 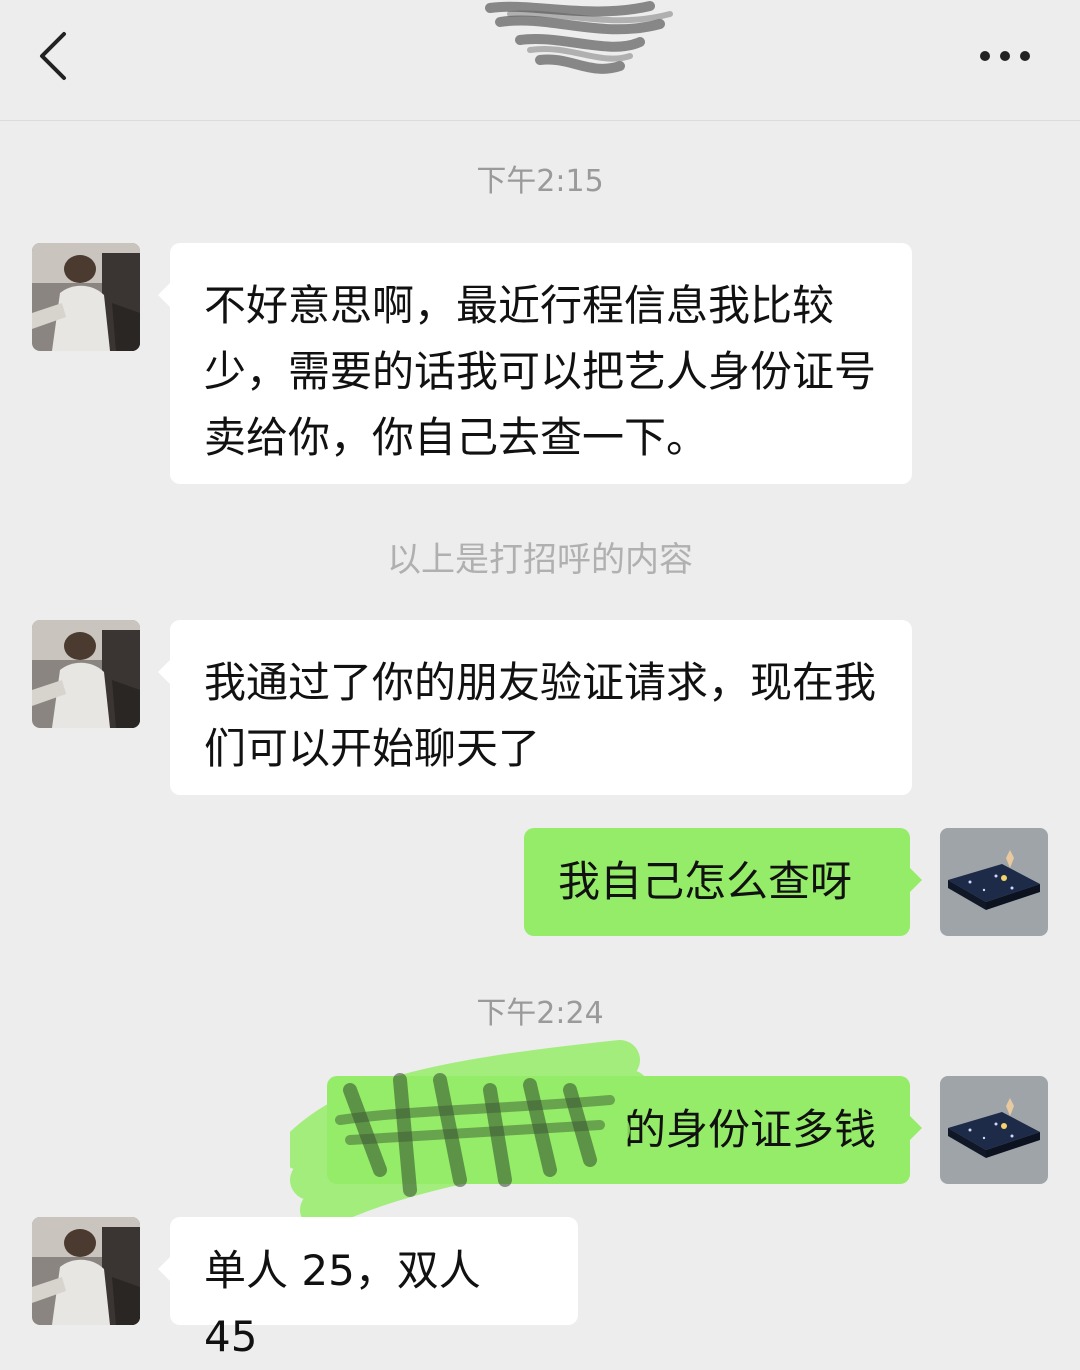 I want to click on message-bubble-sent: 的身份证多钱, so click(x=624, y=1130).